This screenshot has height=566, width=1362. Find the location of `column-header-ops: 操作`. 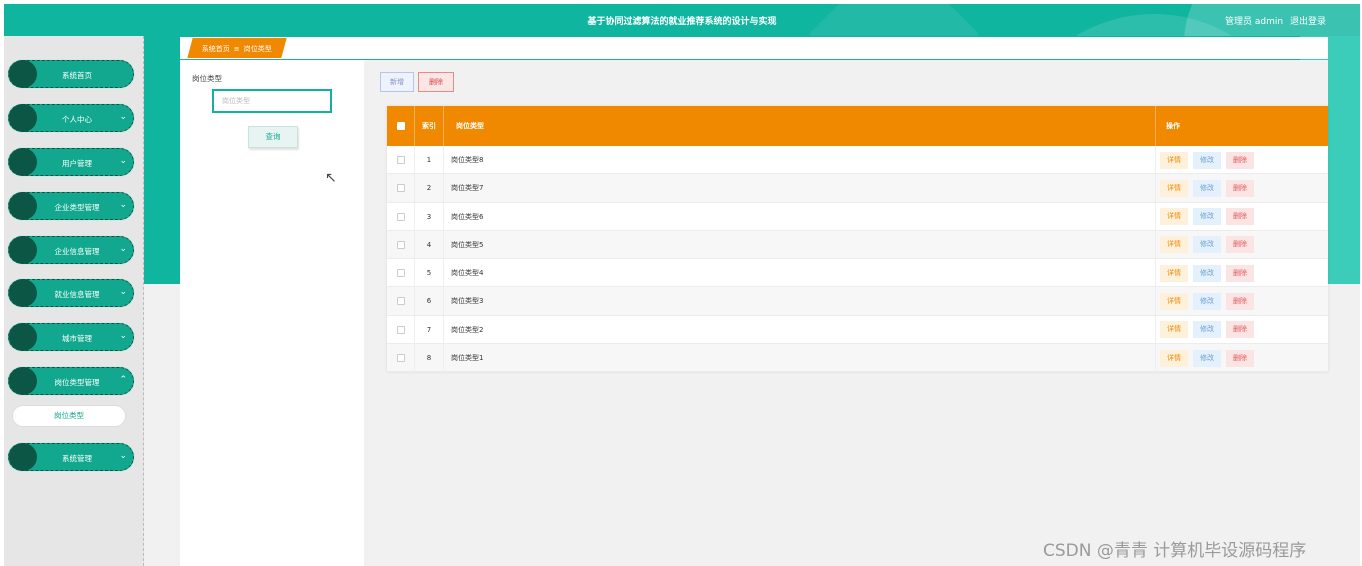

column-header-ops: 操作 is located at coordinates (1173, 126).